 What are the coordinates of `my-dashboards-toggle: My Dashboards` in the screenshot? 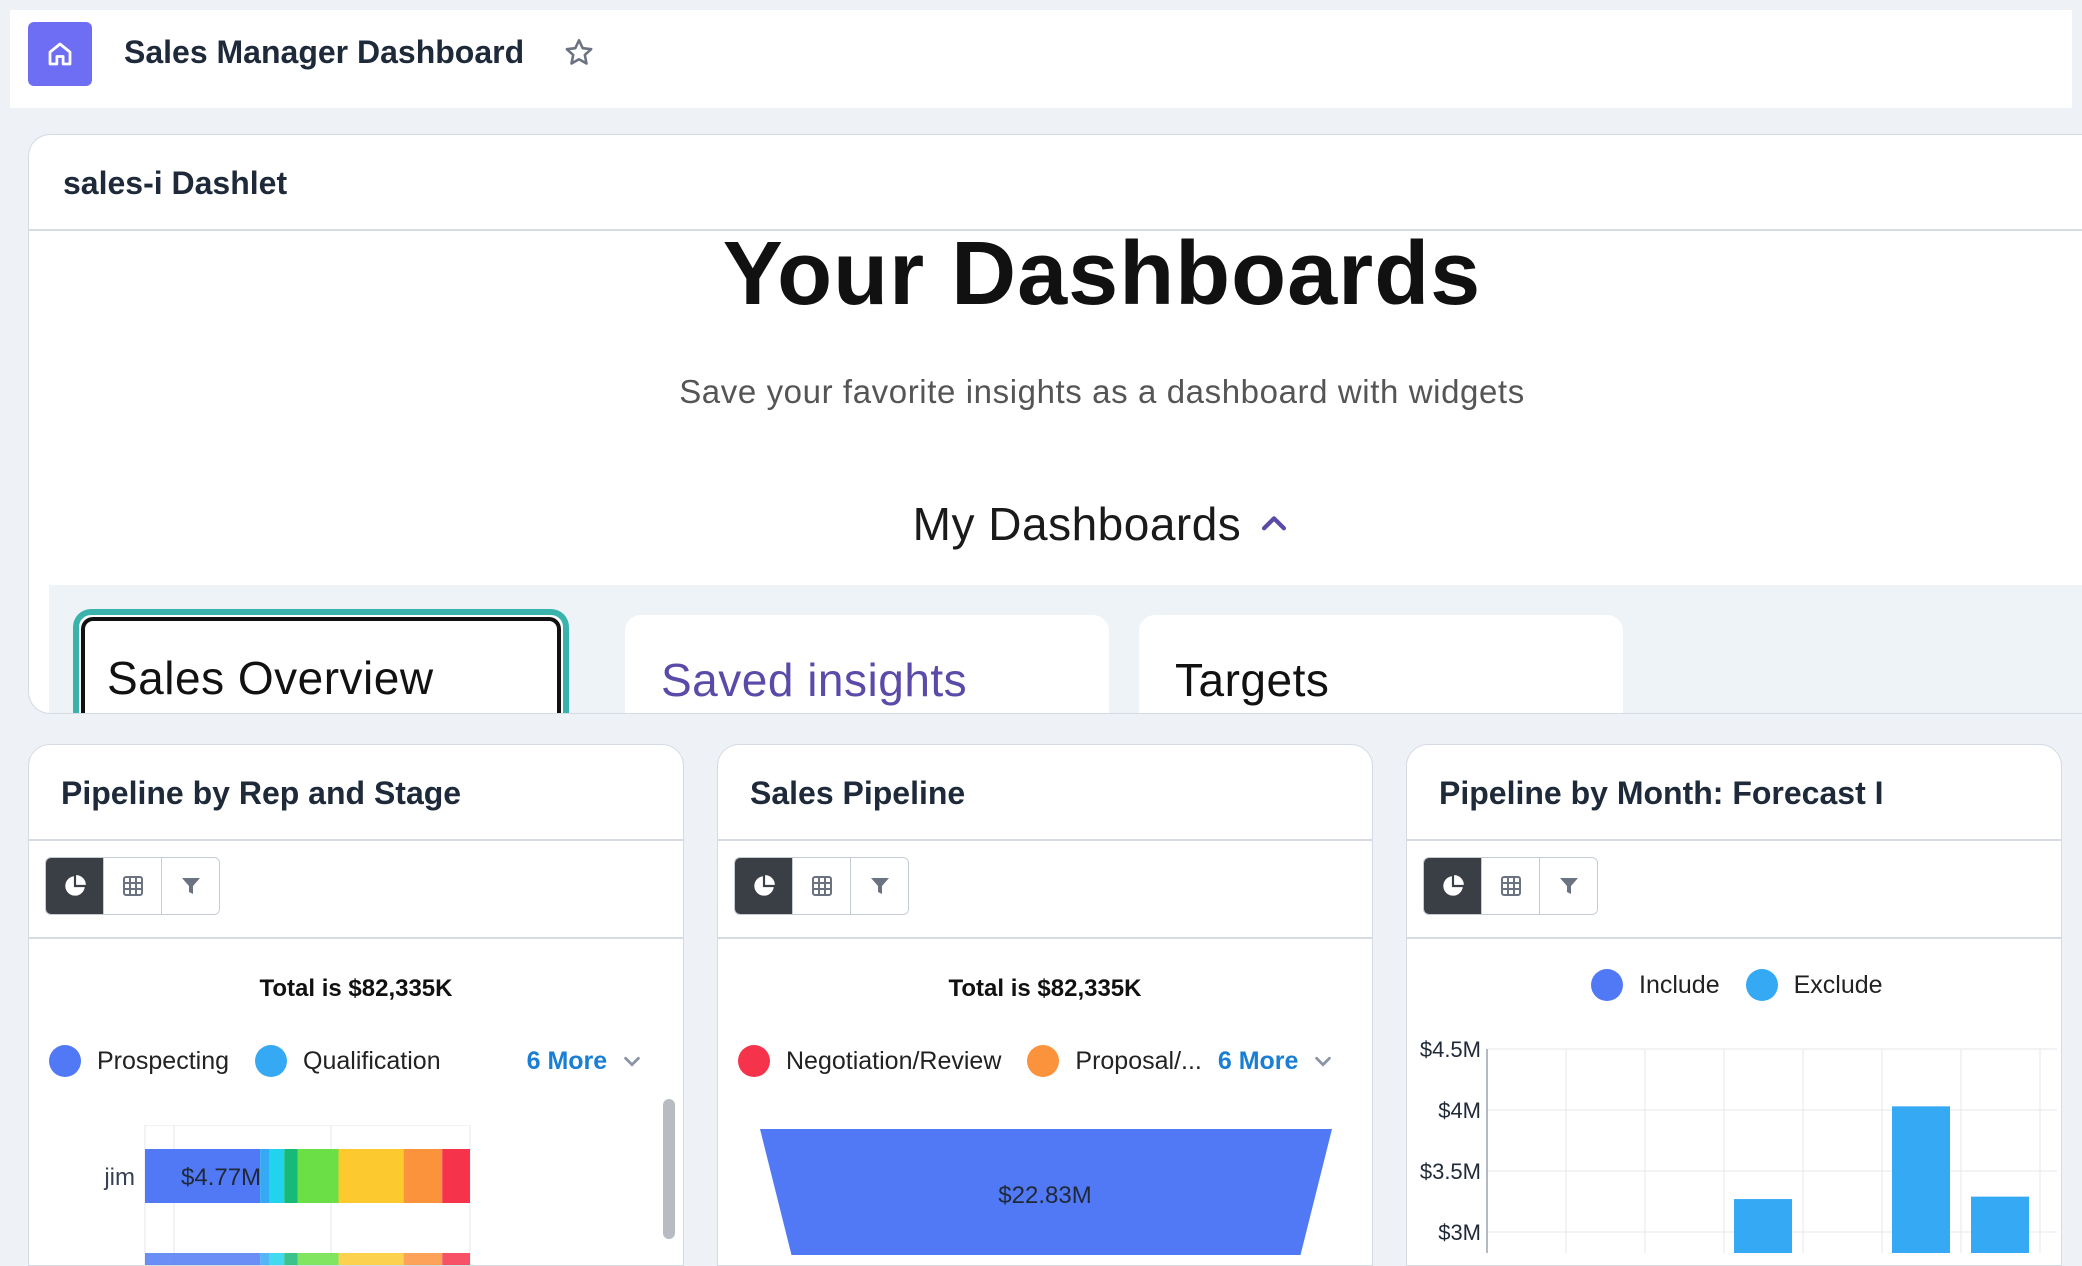 It's located at (1055, 524).